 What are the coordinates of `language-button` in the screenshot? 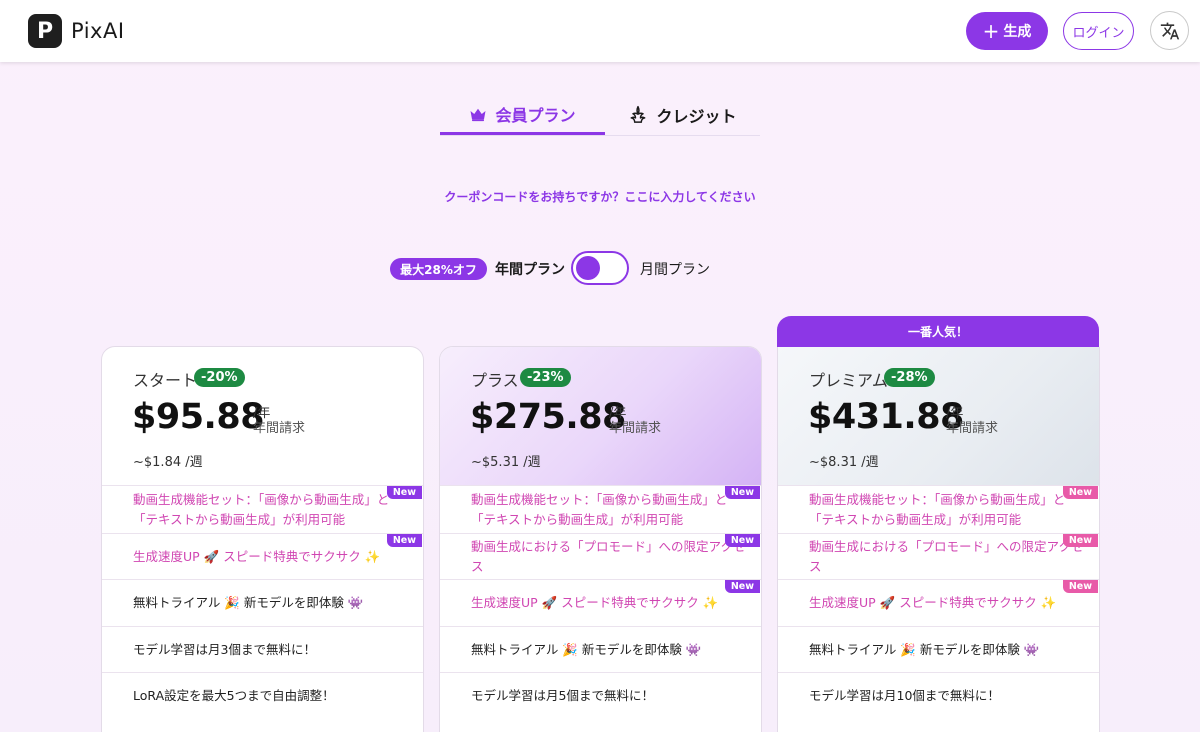 It's located at (1169, 30).